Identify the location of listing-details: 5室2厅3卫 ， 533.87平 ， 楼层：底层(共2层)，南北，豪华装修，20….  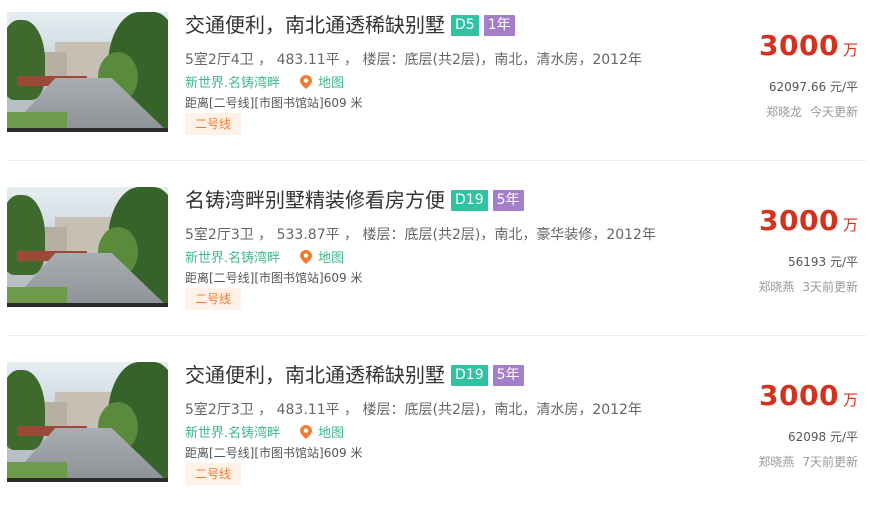
(420, 235).